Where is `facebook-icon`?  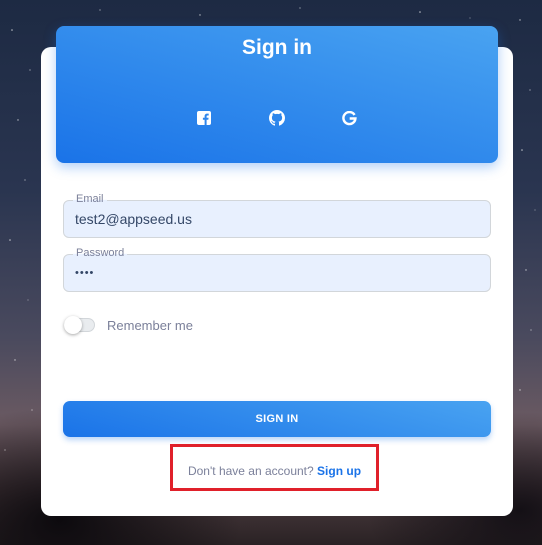
facebook-icon is located at coordinates (204, 118).